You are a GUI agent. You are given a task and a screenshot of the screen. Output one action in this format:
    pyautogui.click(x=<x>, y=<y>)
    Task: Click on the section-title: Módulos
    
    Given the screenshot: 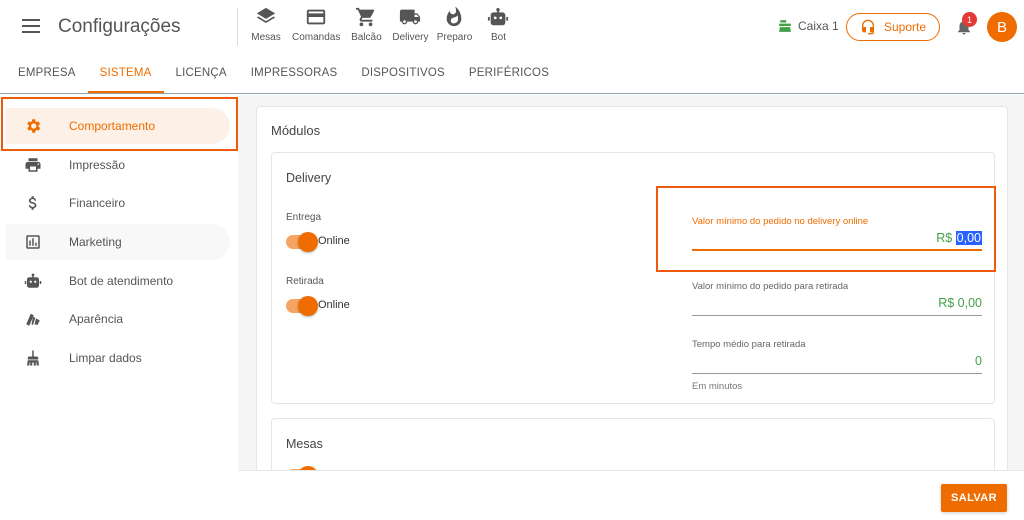 What is the action you would take?
    pyautogui.click(x=296, y=130)
    